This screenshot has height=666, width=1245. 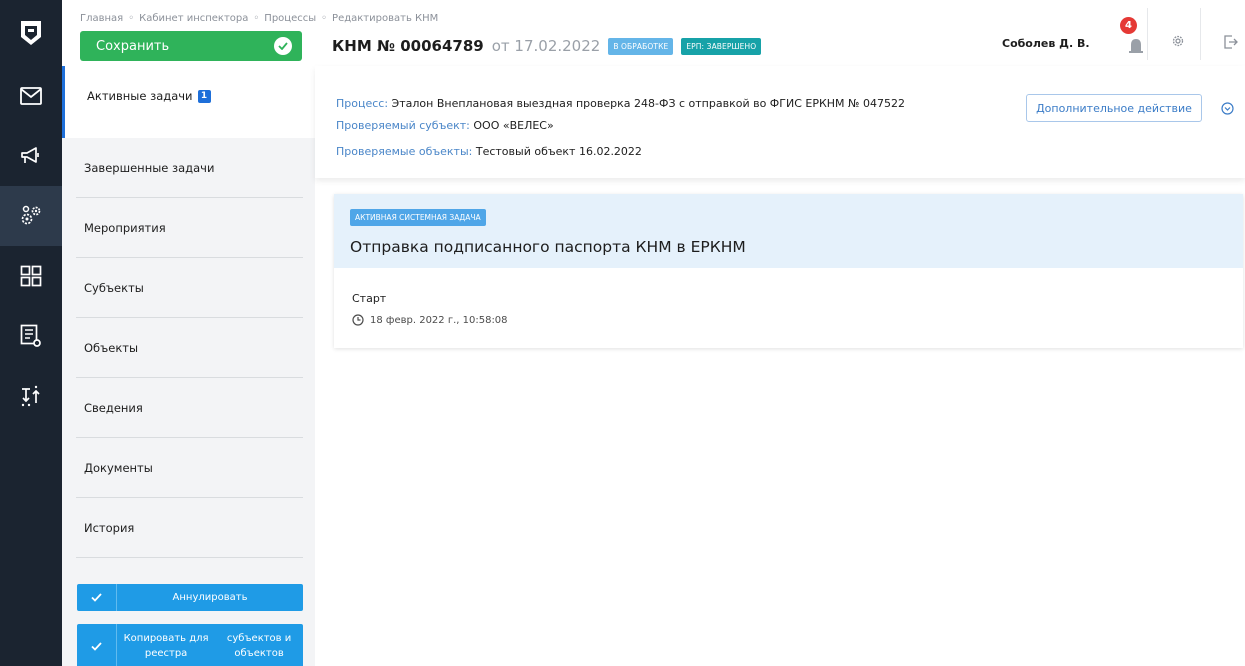 What do you see at coordinates (259, 646) in the screenshot?
I see `copy-button-label-line-2: субъектов и объектов` at bounding box center [259, 646].